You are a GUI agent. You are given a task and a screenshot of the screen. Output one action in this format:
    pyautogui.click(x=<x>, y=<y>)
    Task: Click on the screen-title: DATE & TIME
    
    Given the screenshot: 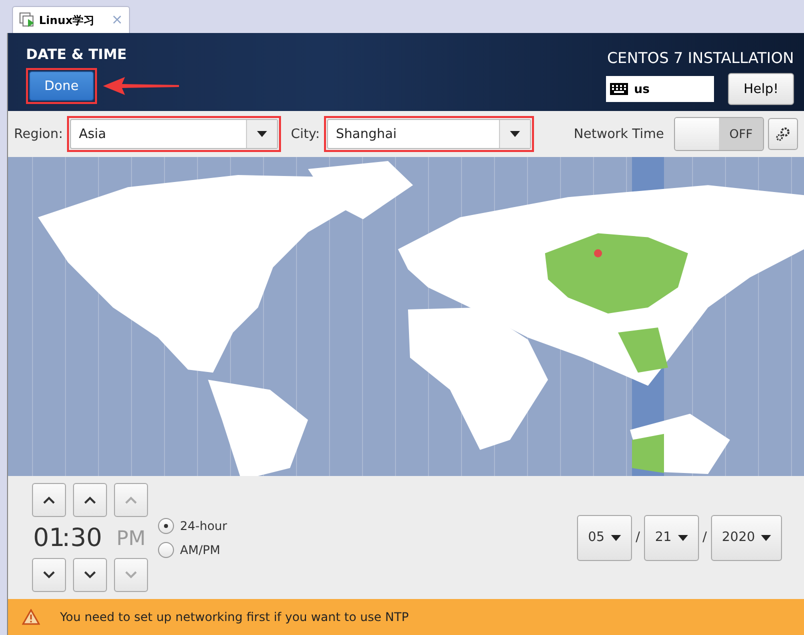 What is the action you would take?
    pyautogui.click(x=77, y=55)
    